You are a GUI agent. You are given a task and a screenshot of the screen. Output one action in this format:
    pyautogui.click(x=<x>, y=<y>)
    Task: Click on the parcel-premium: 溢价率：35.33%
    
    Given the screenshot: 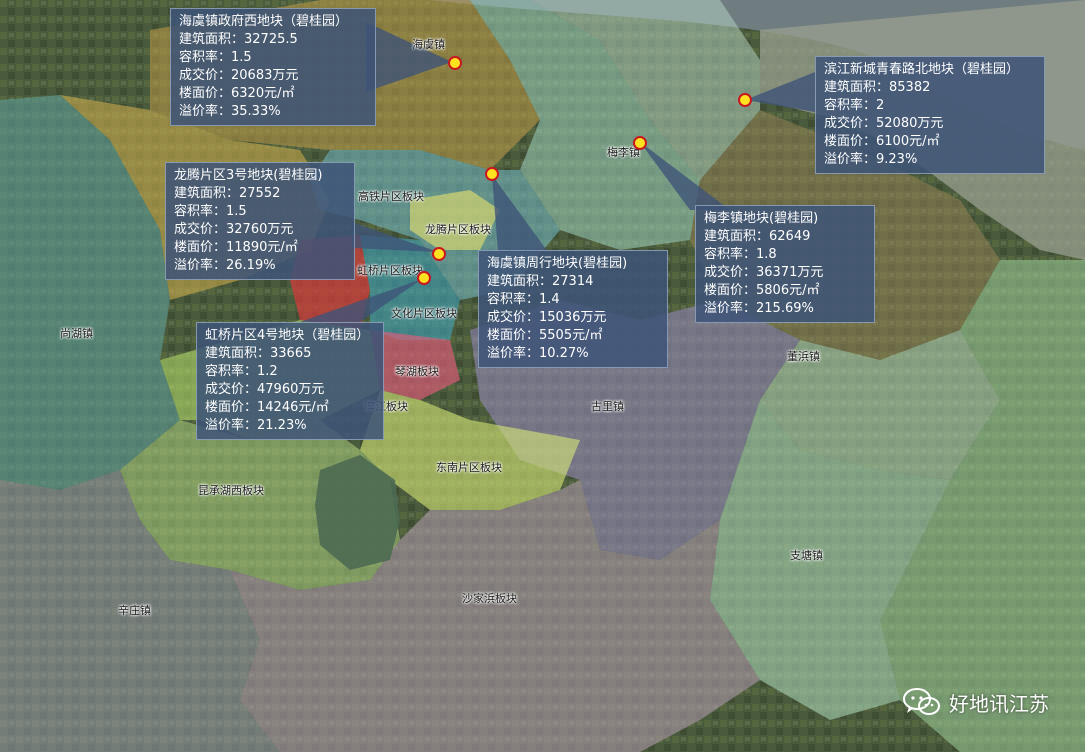 What is the action you would take?
    pyautogui.click(x=230, y=111)
    